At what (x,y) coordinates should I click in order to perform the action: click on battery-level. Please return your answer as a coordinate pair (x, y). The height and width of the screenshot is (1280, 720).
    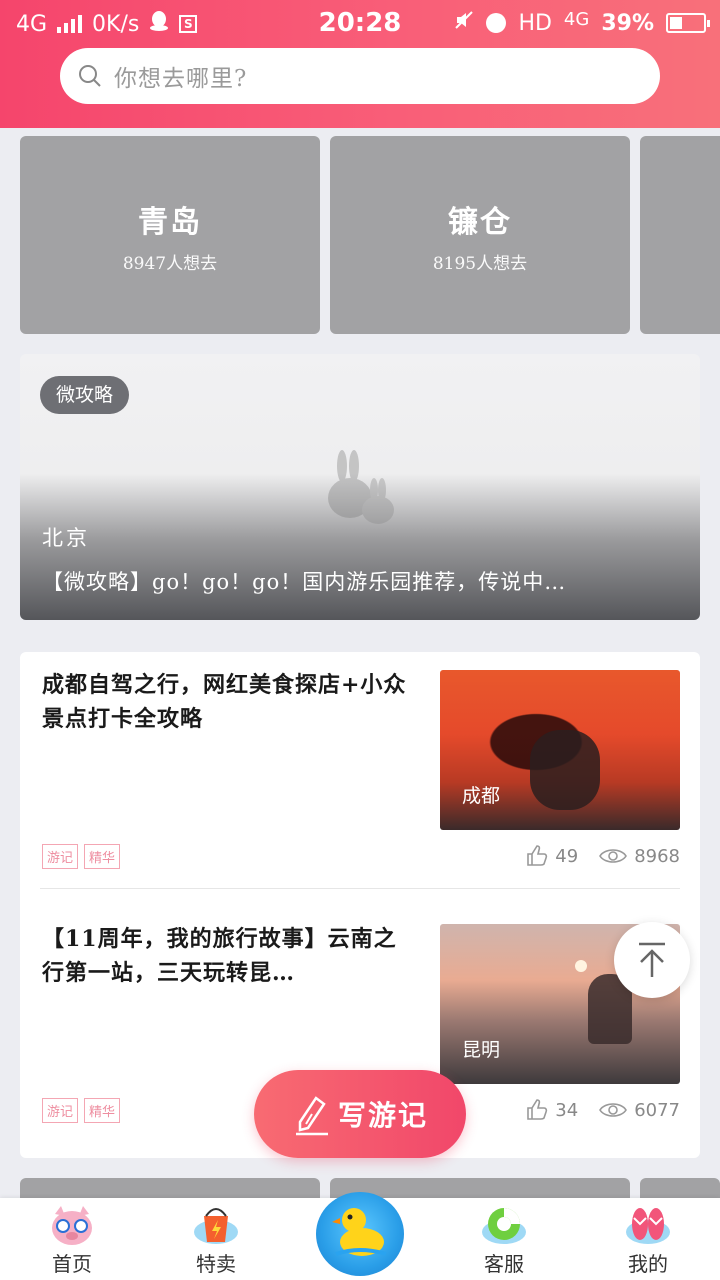
    Looking at the image, I should click on (676, 23).